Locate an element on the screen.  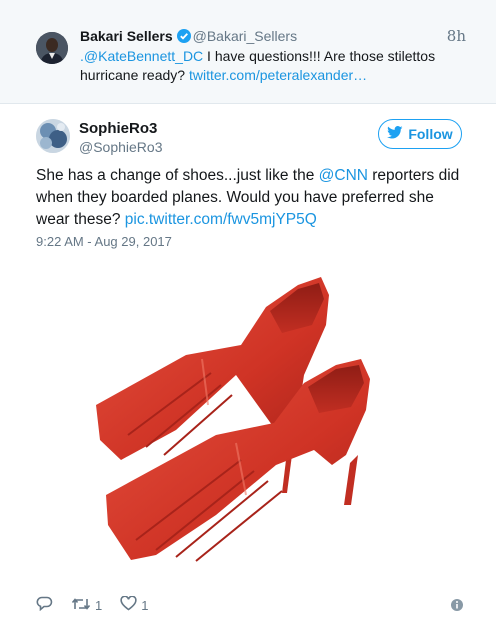
parent-tweet-time: 8h is located at coordinates (456, 36).